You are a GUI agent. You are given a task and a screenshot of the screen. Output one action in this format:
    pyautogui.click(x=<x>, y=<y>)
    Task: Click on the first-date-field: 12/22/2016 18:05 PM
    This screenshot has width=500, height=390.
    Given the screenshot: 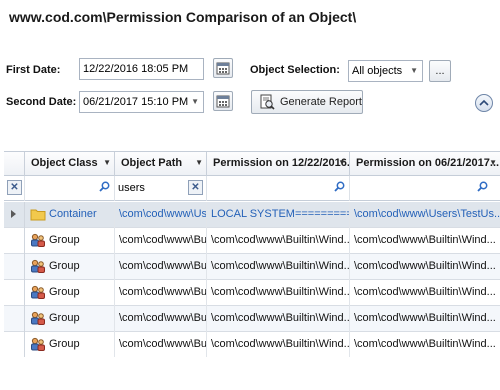 What is the action you would take?
    pyautogui.click(x=141, y=69)
    